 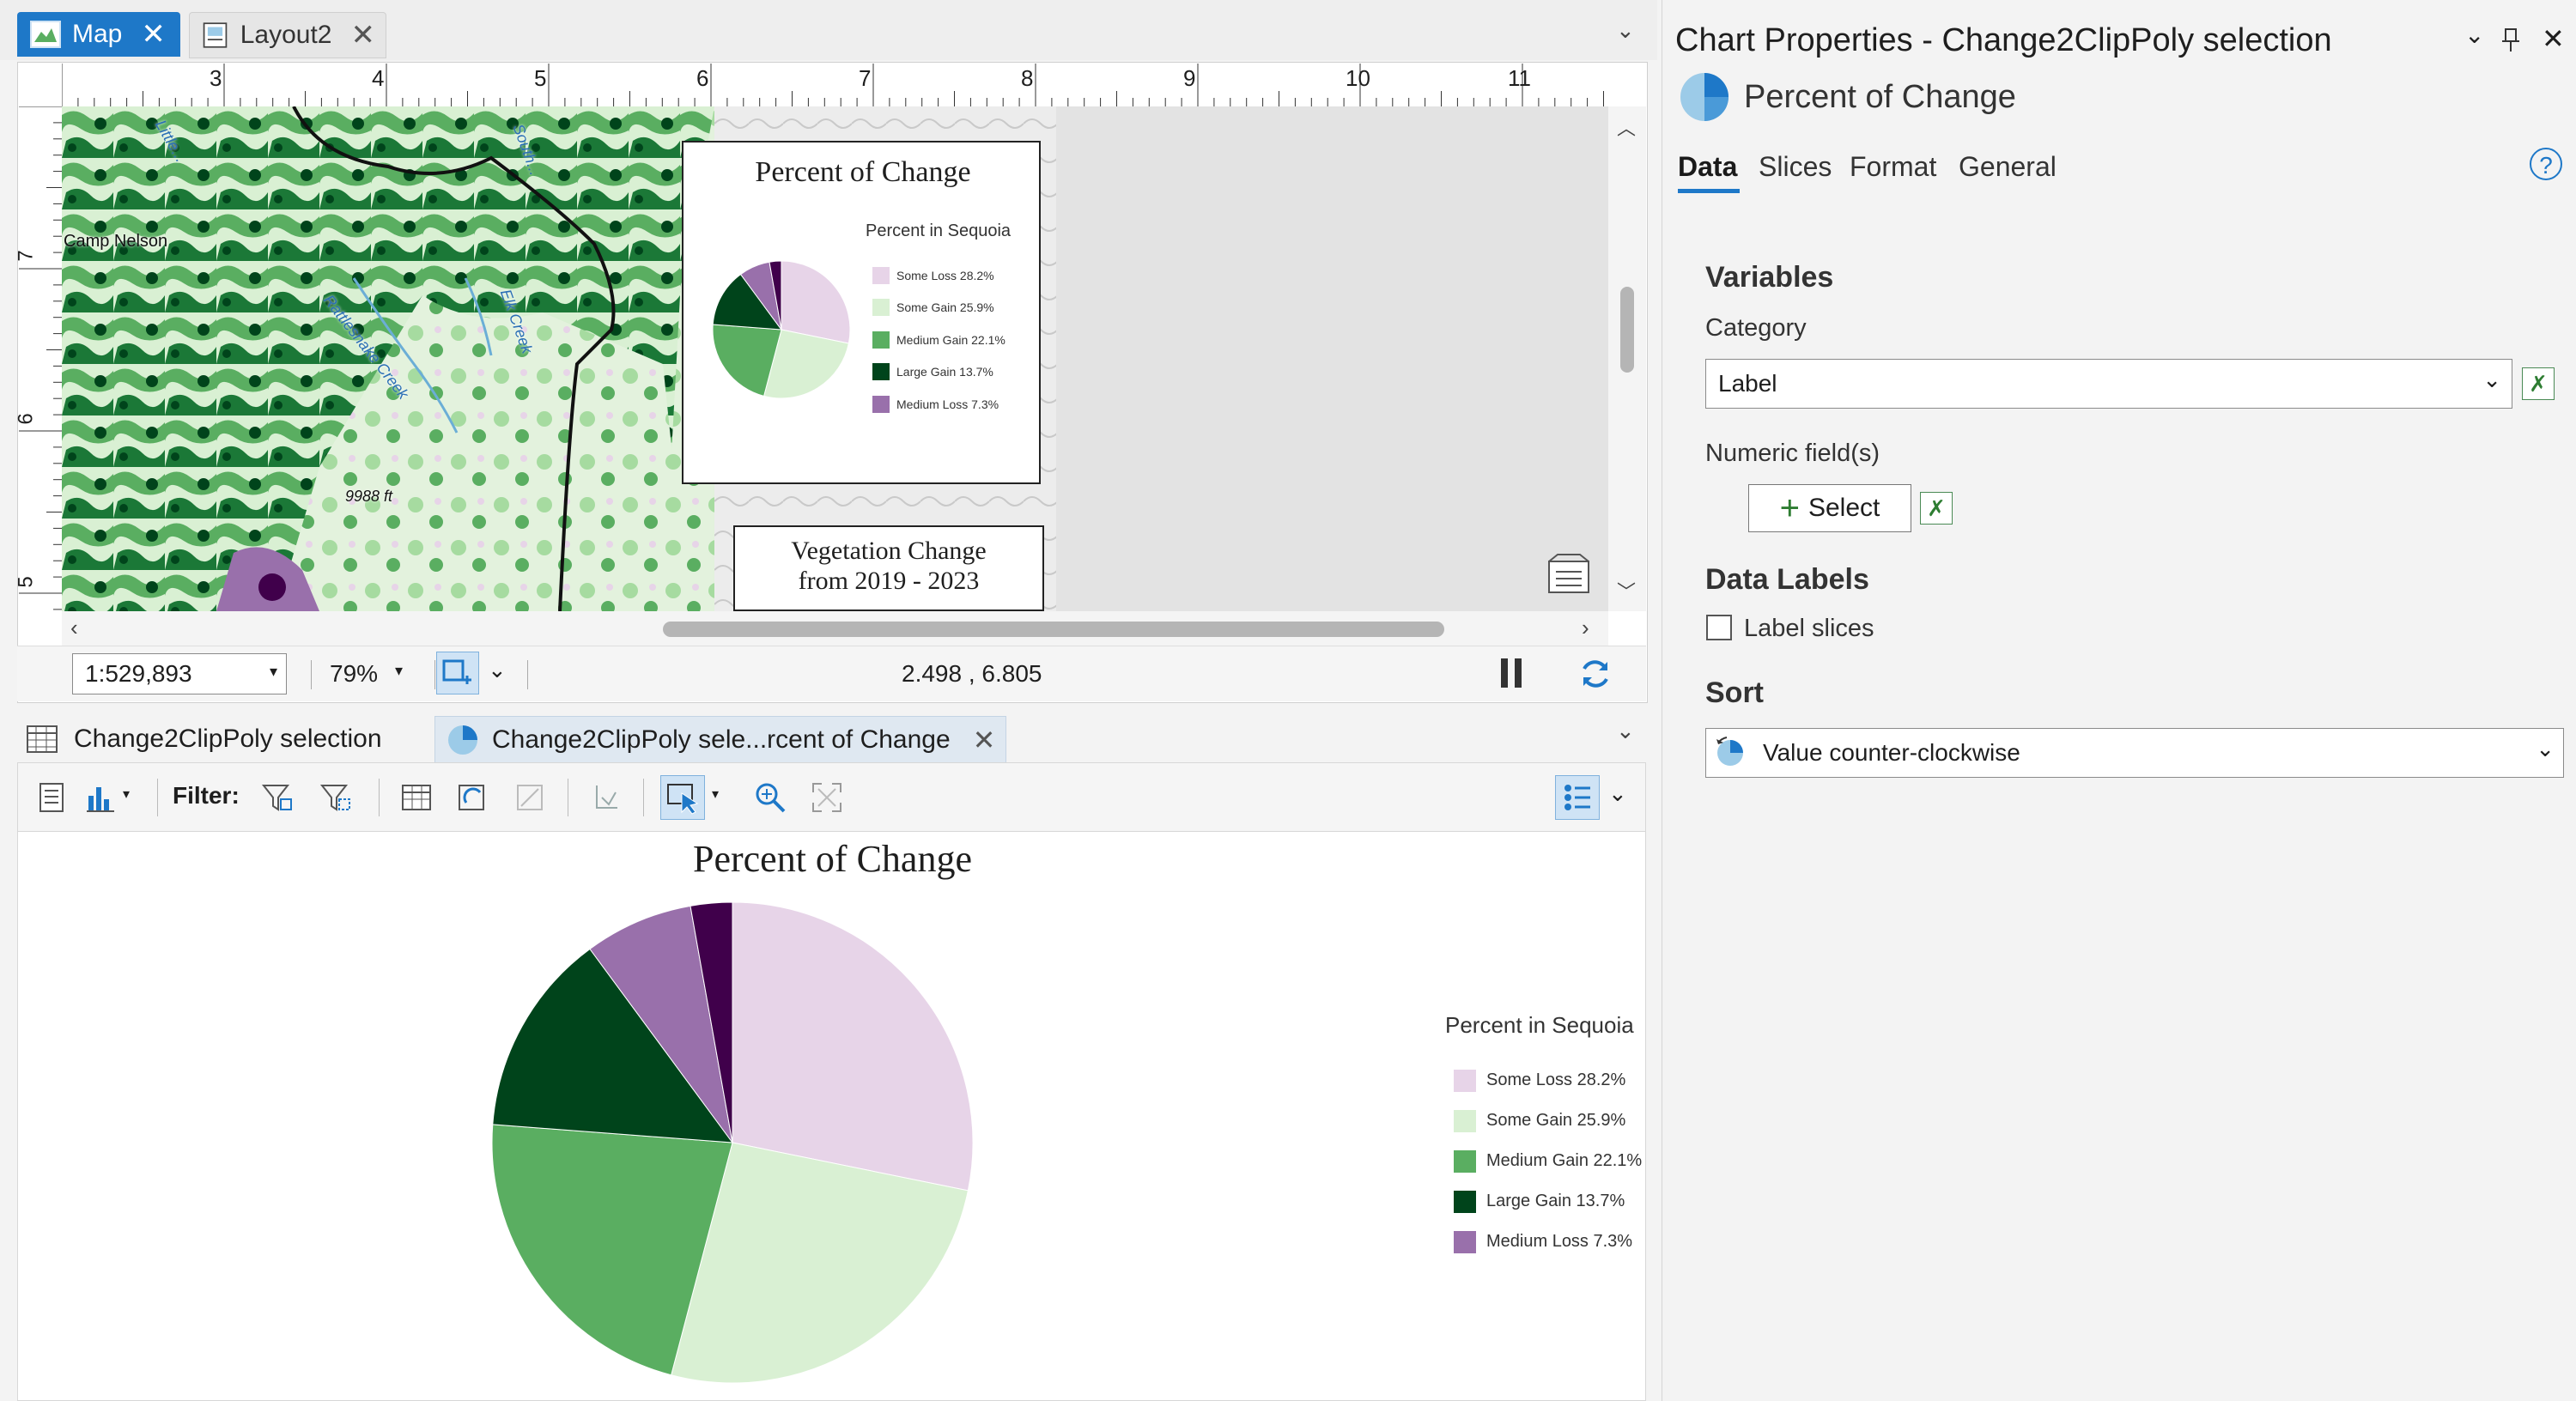 What do you see at coordinates (1577, 797) in the screenshot?
I see `legend-toggle-button` at bounding box center [1577, 797].